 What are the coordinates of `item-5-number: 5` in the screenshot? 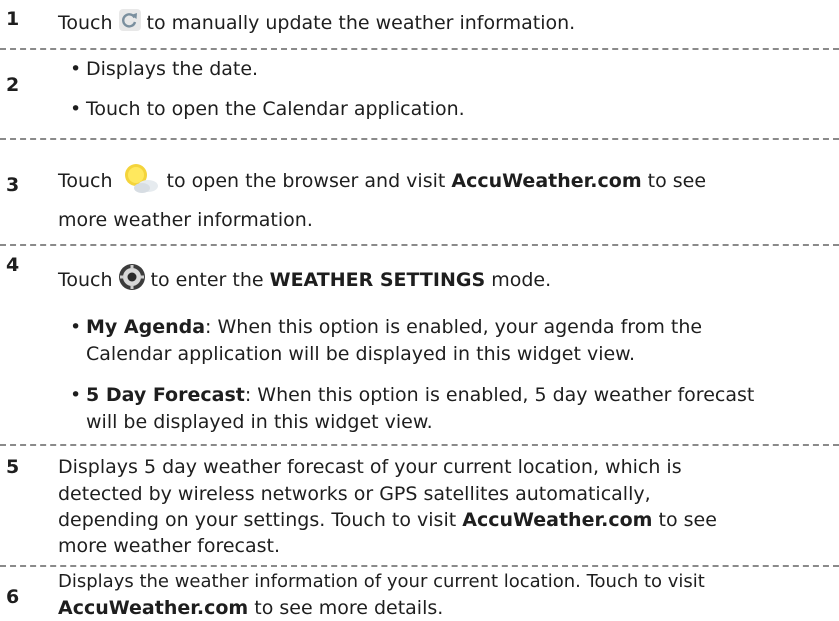 It's located at (13, 467).